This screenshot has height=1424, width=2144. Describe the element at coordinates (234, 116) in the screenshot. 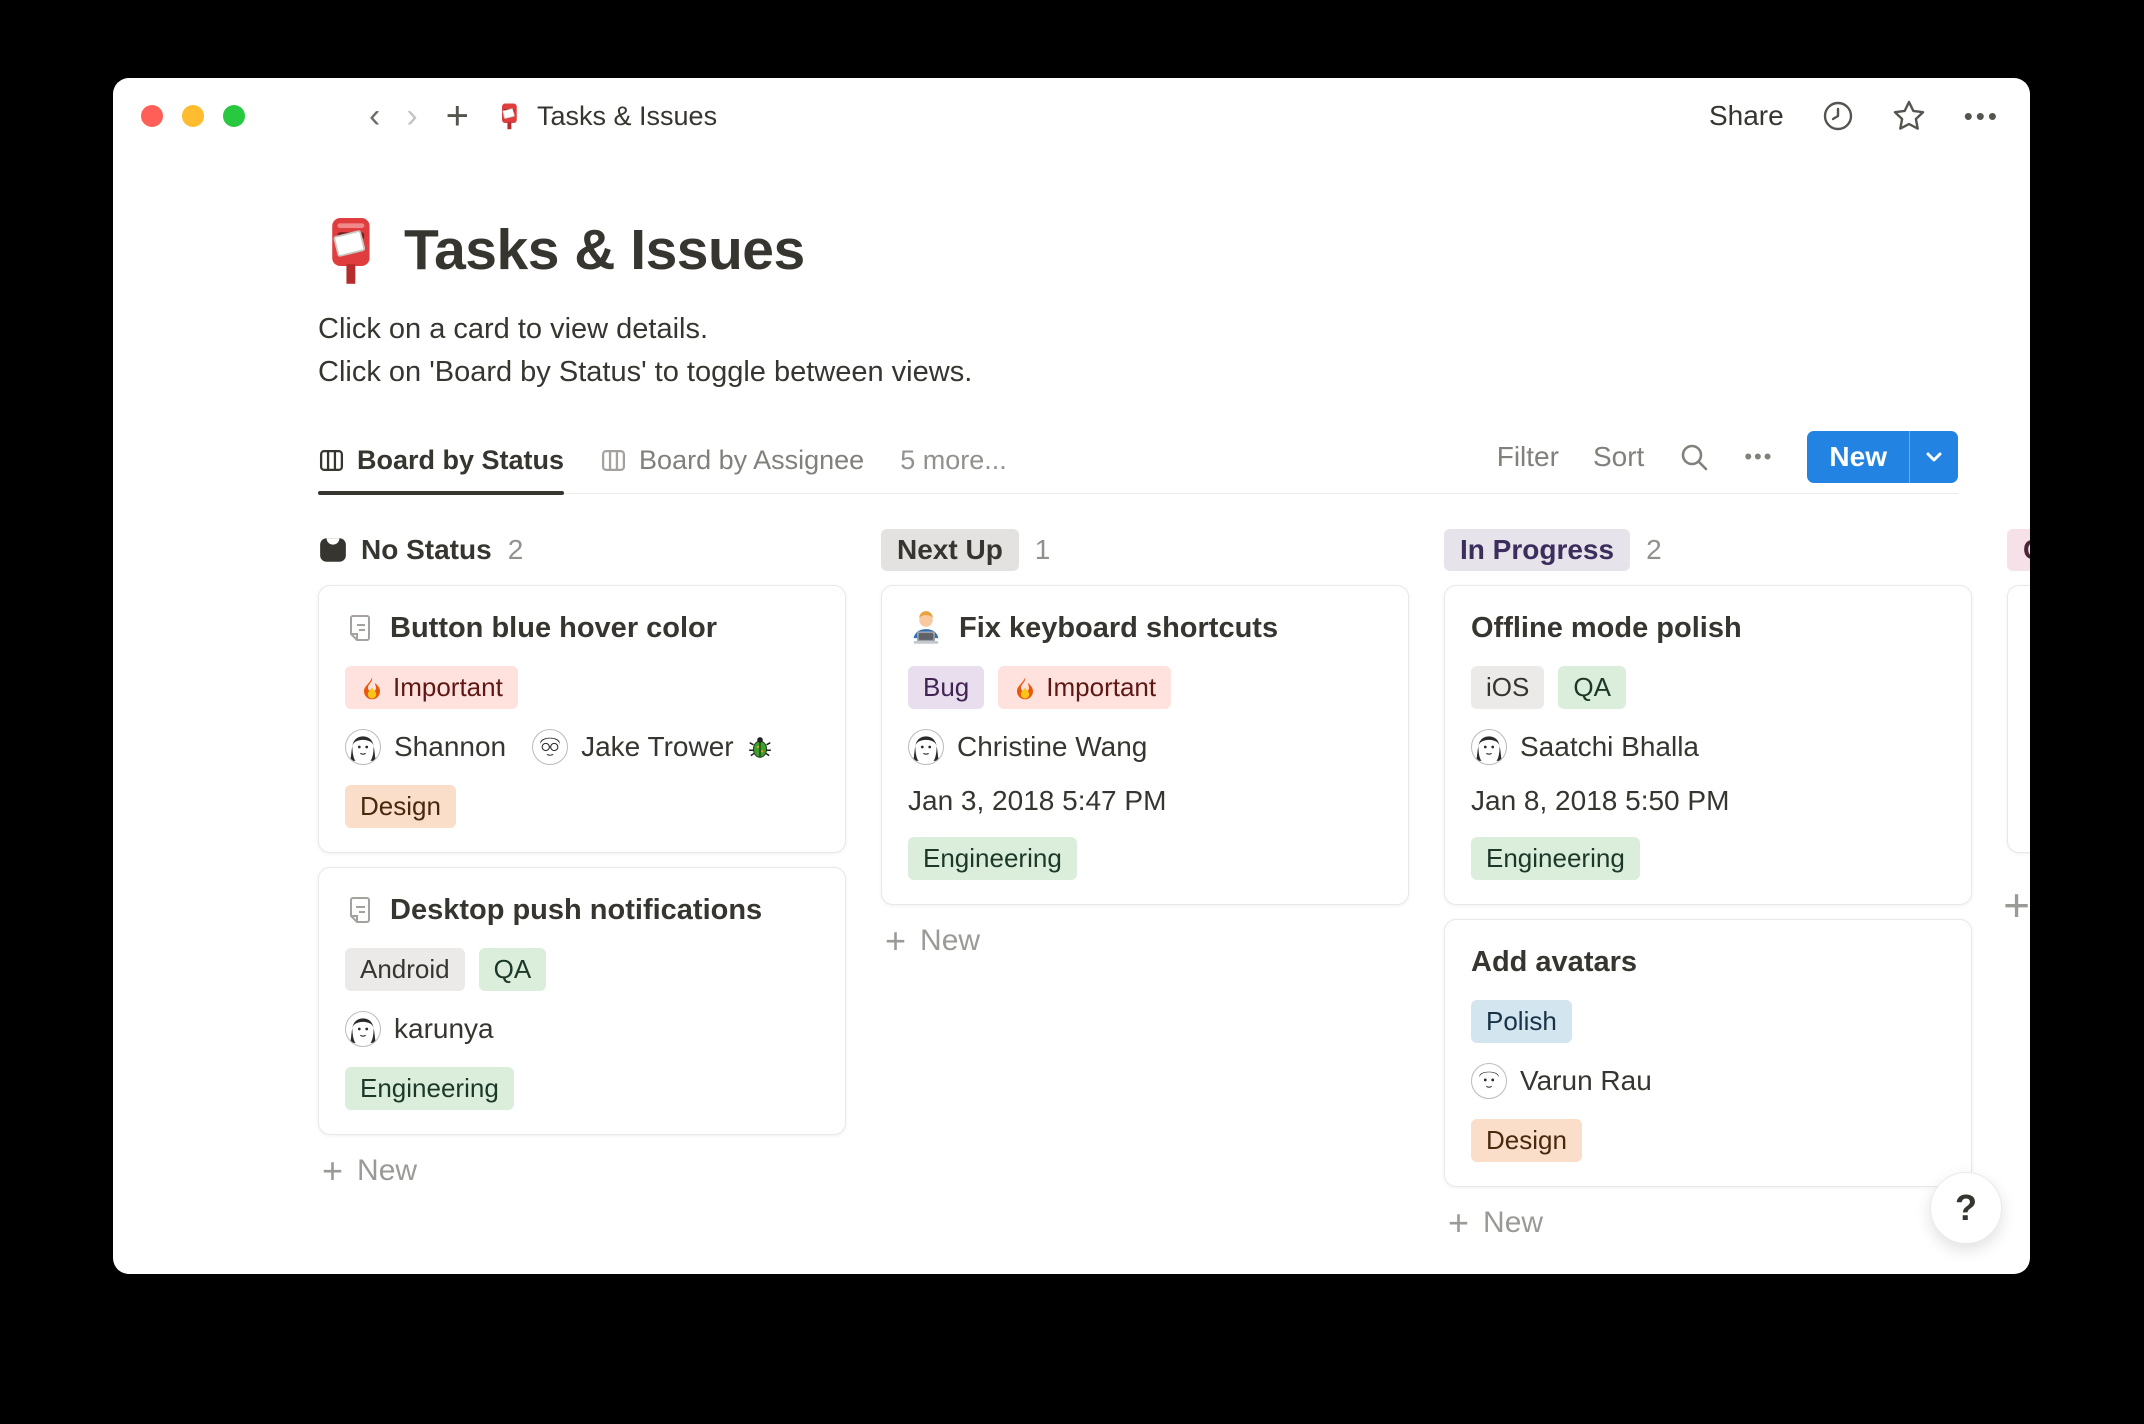

I see `zoom-window-button` at that location.